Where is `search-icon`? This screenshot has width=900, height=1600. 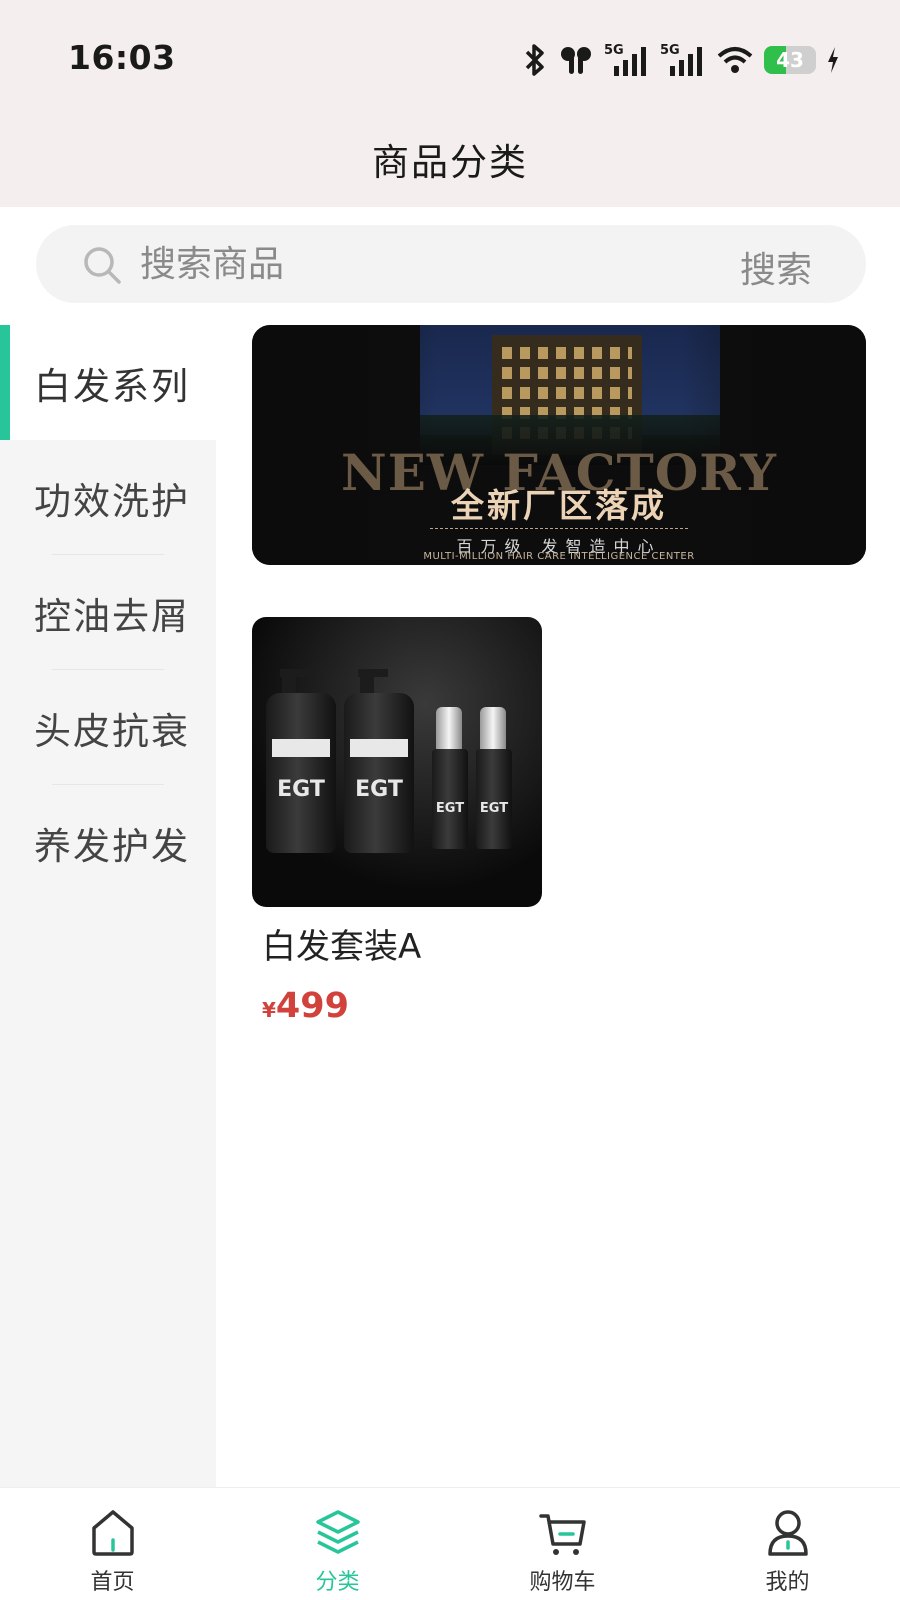 search-icon is located at coordinates (102, 265).